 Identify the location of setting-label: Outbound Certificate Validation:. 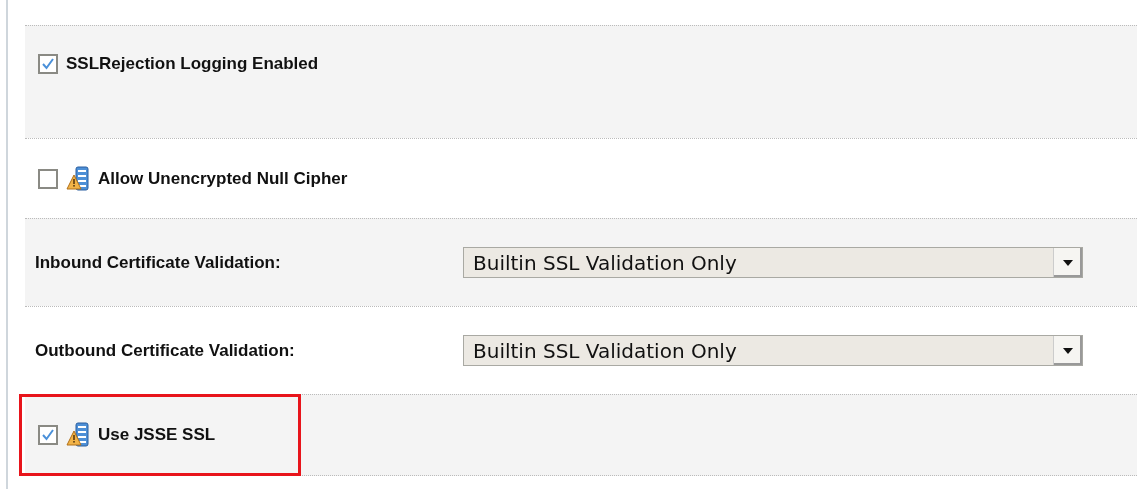
(165, 350).